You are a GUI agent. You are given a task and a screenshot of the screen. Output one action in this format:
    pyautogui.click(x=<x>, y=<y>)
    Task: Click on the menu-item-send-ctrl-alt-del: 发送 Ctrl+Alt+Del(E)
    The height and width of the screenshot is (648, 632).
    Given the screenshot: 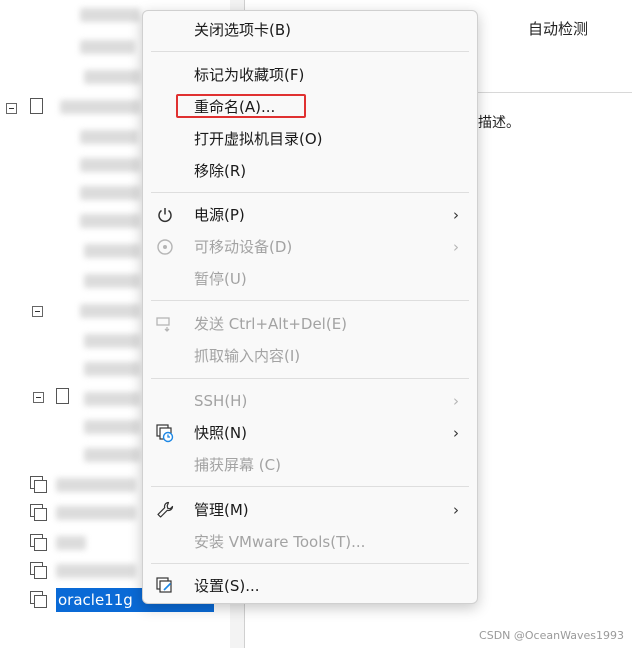 What is the action you would take?
    pyautogui.click(x=310, y=324)
    